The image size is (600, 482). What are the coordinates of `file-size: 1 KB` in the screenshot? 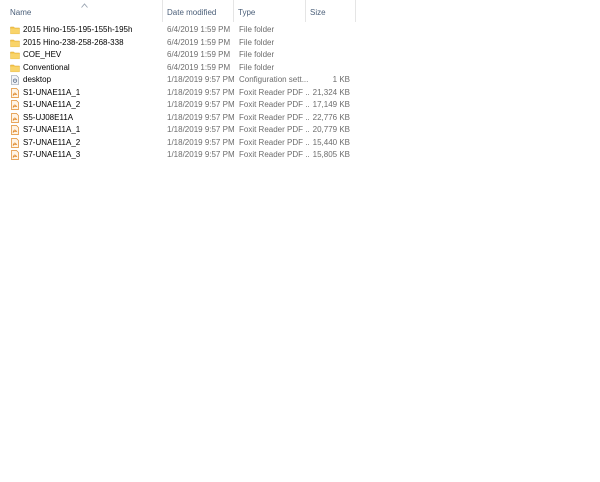 It's located at (341, 79).